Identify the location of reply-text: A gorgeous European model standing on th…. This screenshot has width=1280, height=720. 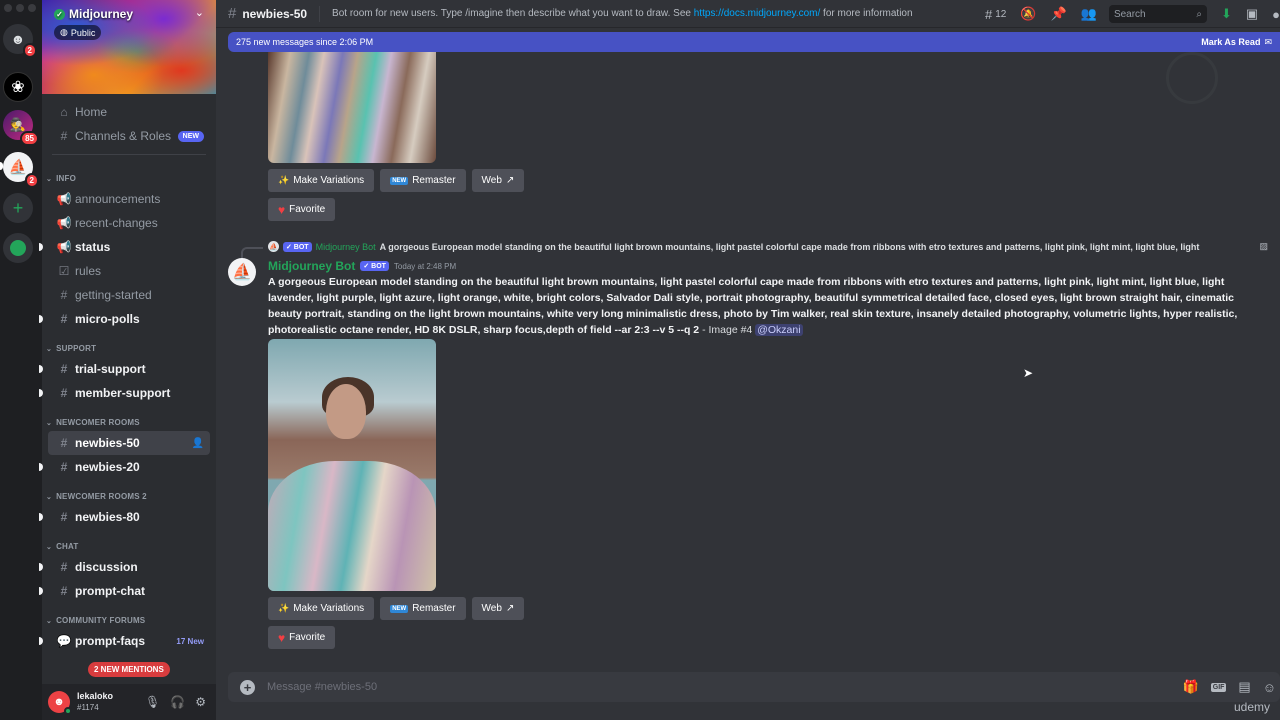
(789, 246).